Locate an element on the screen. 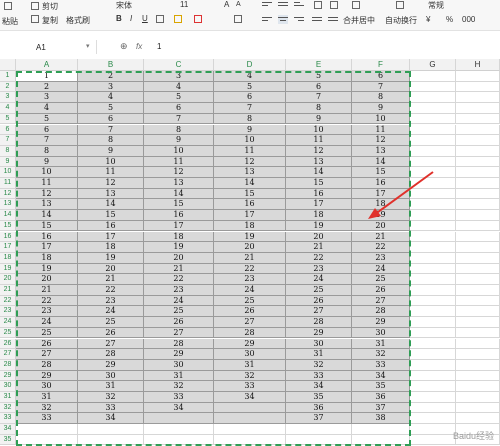 This screenshot has width=500, height=446. align-left-icon is located at coordinates (267, 19).